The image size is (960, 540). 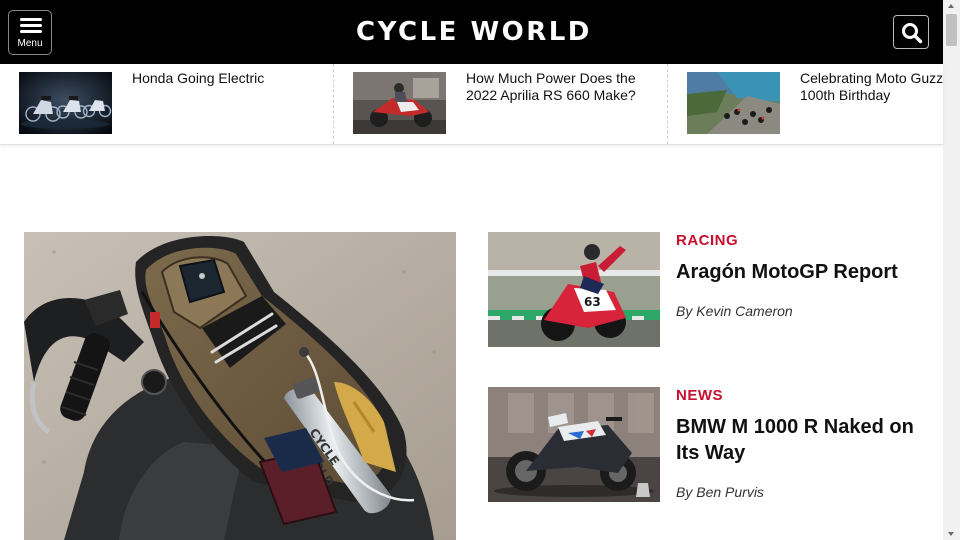 I want to click on search-icon, so click(x=912, y=33).